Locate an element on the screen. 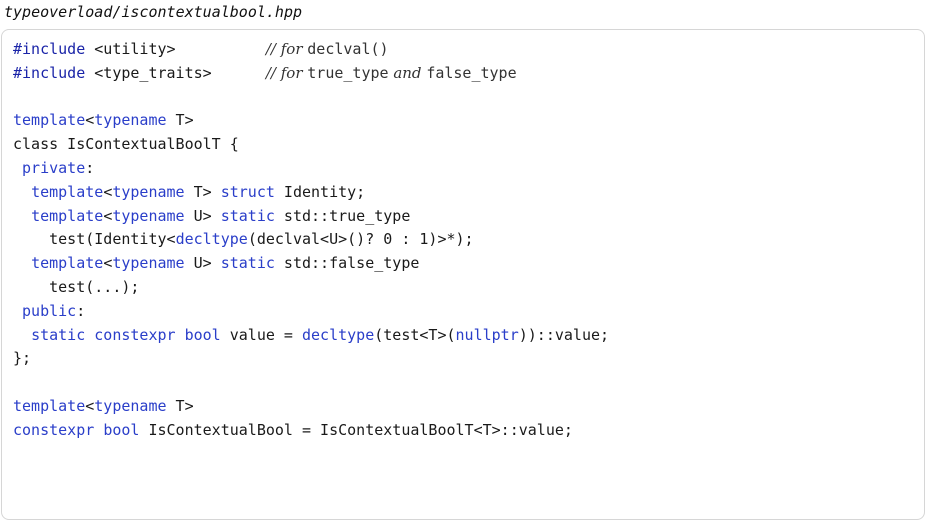 This screenshot has height=524, width=928. code-line: public: is located at coordinates (311, 312).